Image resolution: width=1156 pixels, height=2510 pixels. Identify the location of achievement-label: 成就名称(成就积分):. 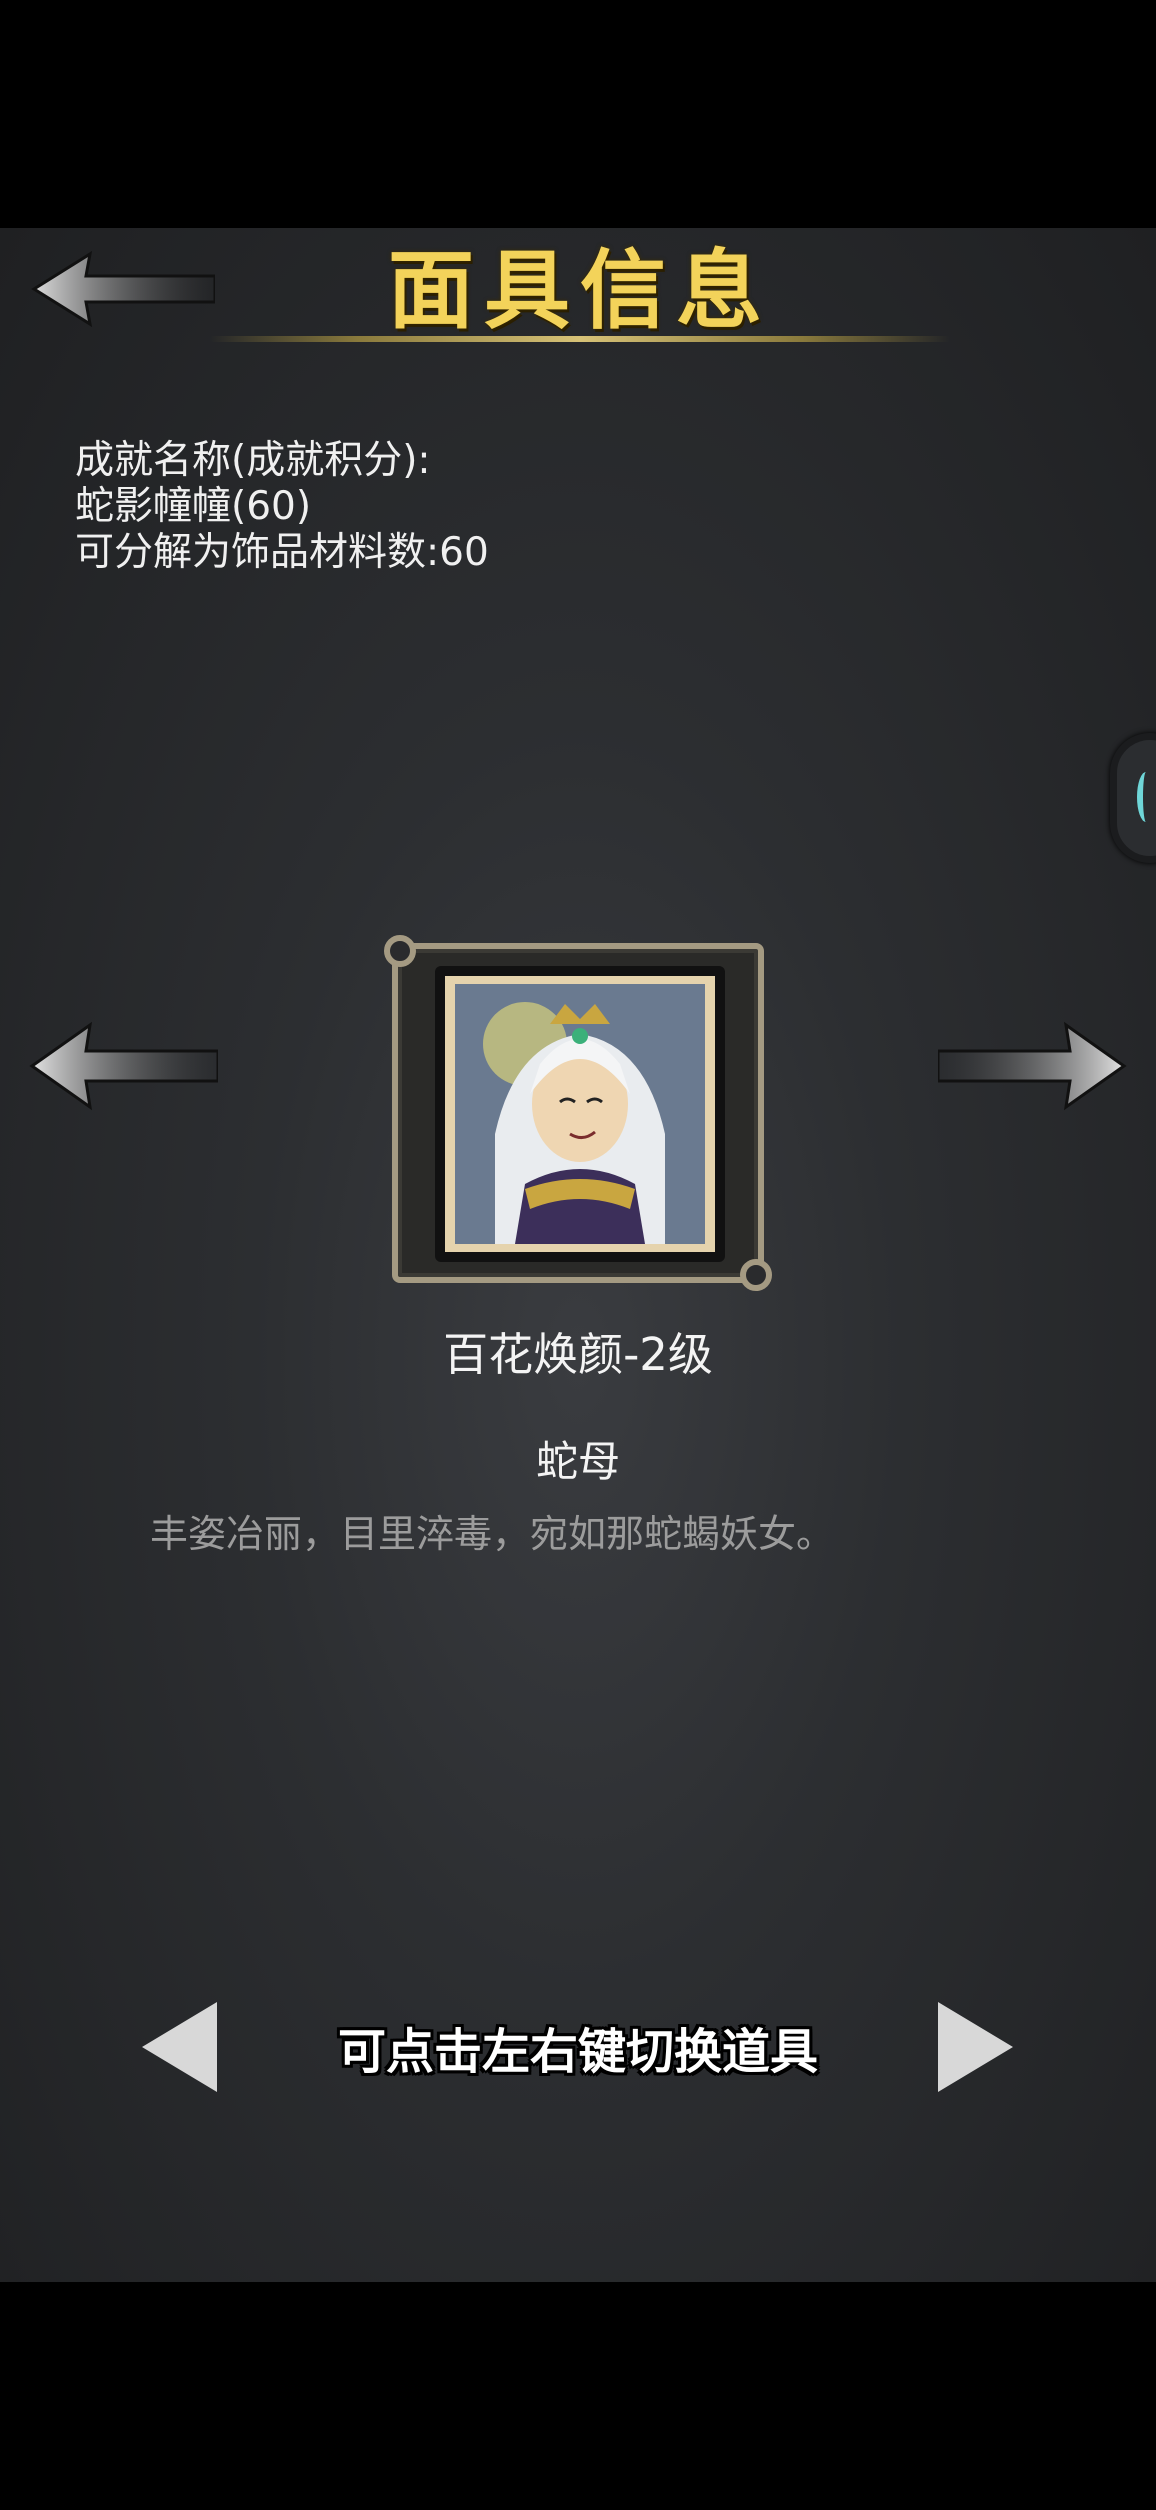
(253, 460).